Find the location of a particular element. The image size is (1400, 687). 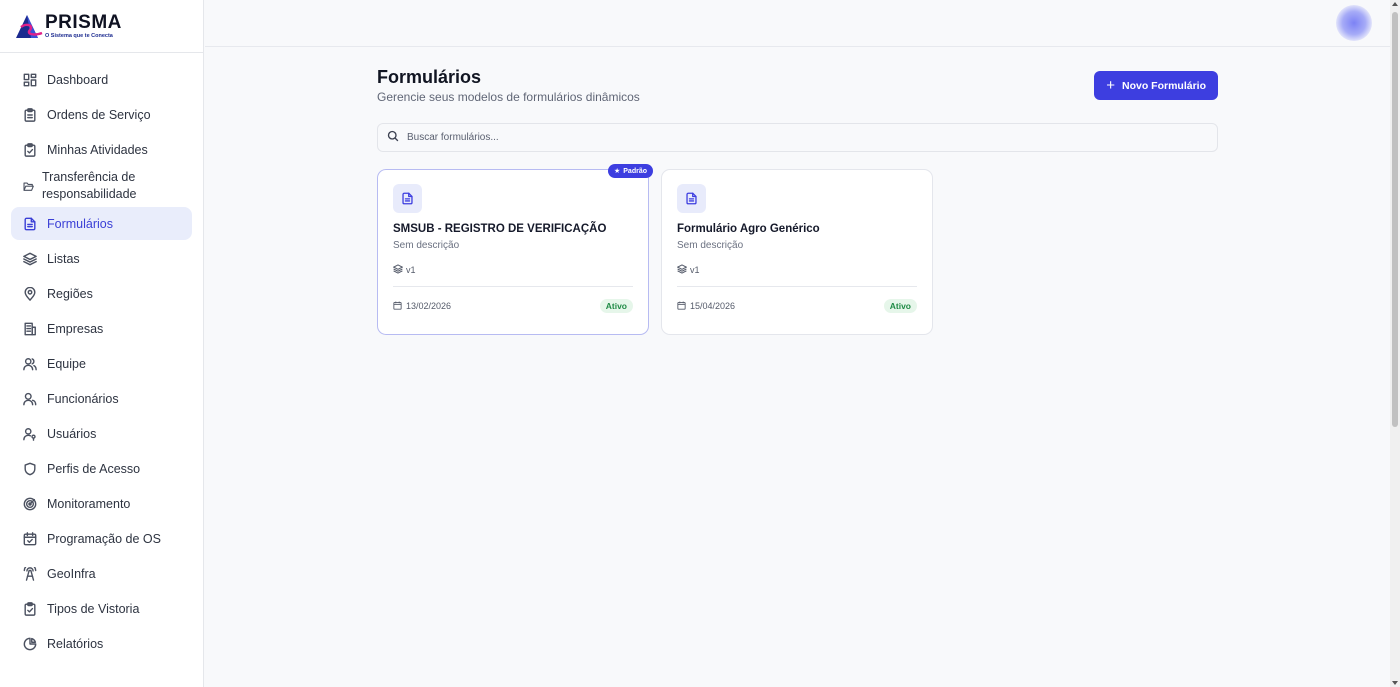

scroll-down-arrow-icon is located at coordinates (1395, 683).